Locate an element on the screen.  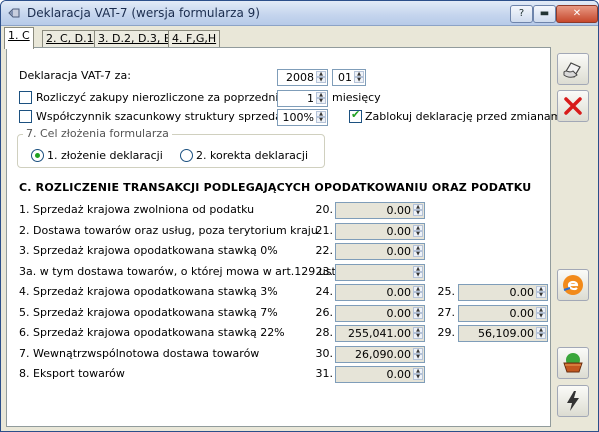
field-number: 25. is located at coordinates (446, 291).